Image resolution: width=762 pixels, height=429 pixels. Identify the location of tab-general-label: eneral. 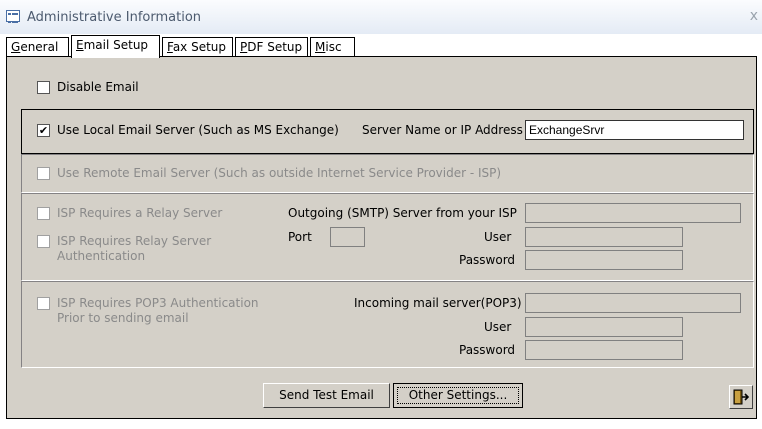
(39, 47).